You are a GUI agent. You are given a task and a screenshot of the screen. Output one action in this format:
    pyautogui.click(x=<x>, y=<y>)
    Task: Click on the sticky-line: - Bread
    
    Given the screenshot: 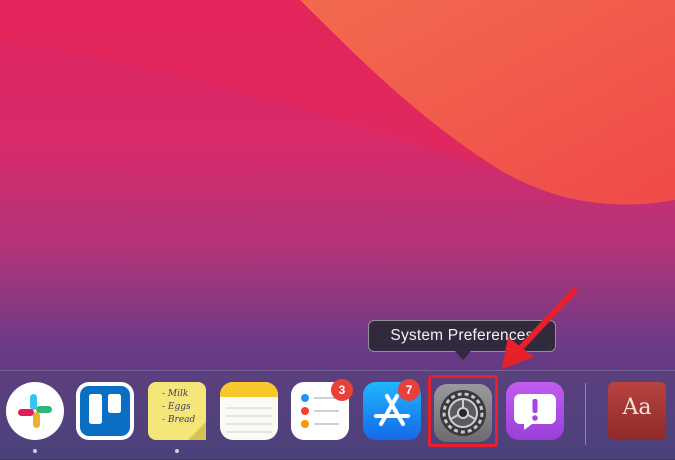 What is the action you would take?
    pyautogui.click(x=179, y=420)
    